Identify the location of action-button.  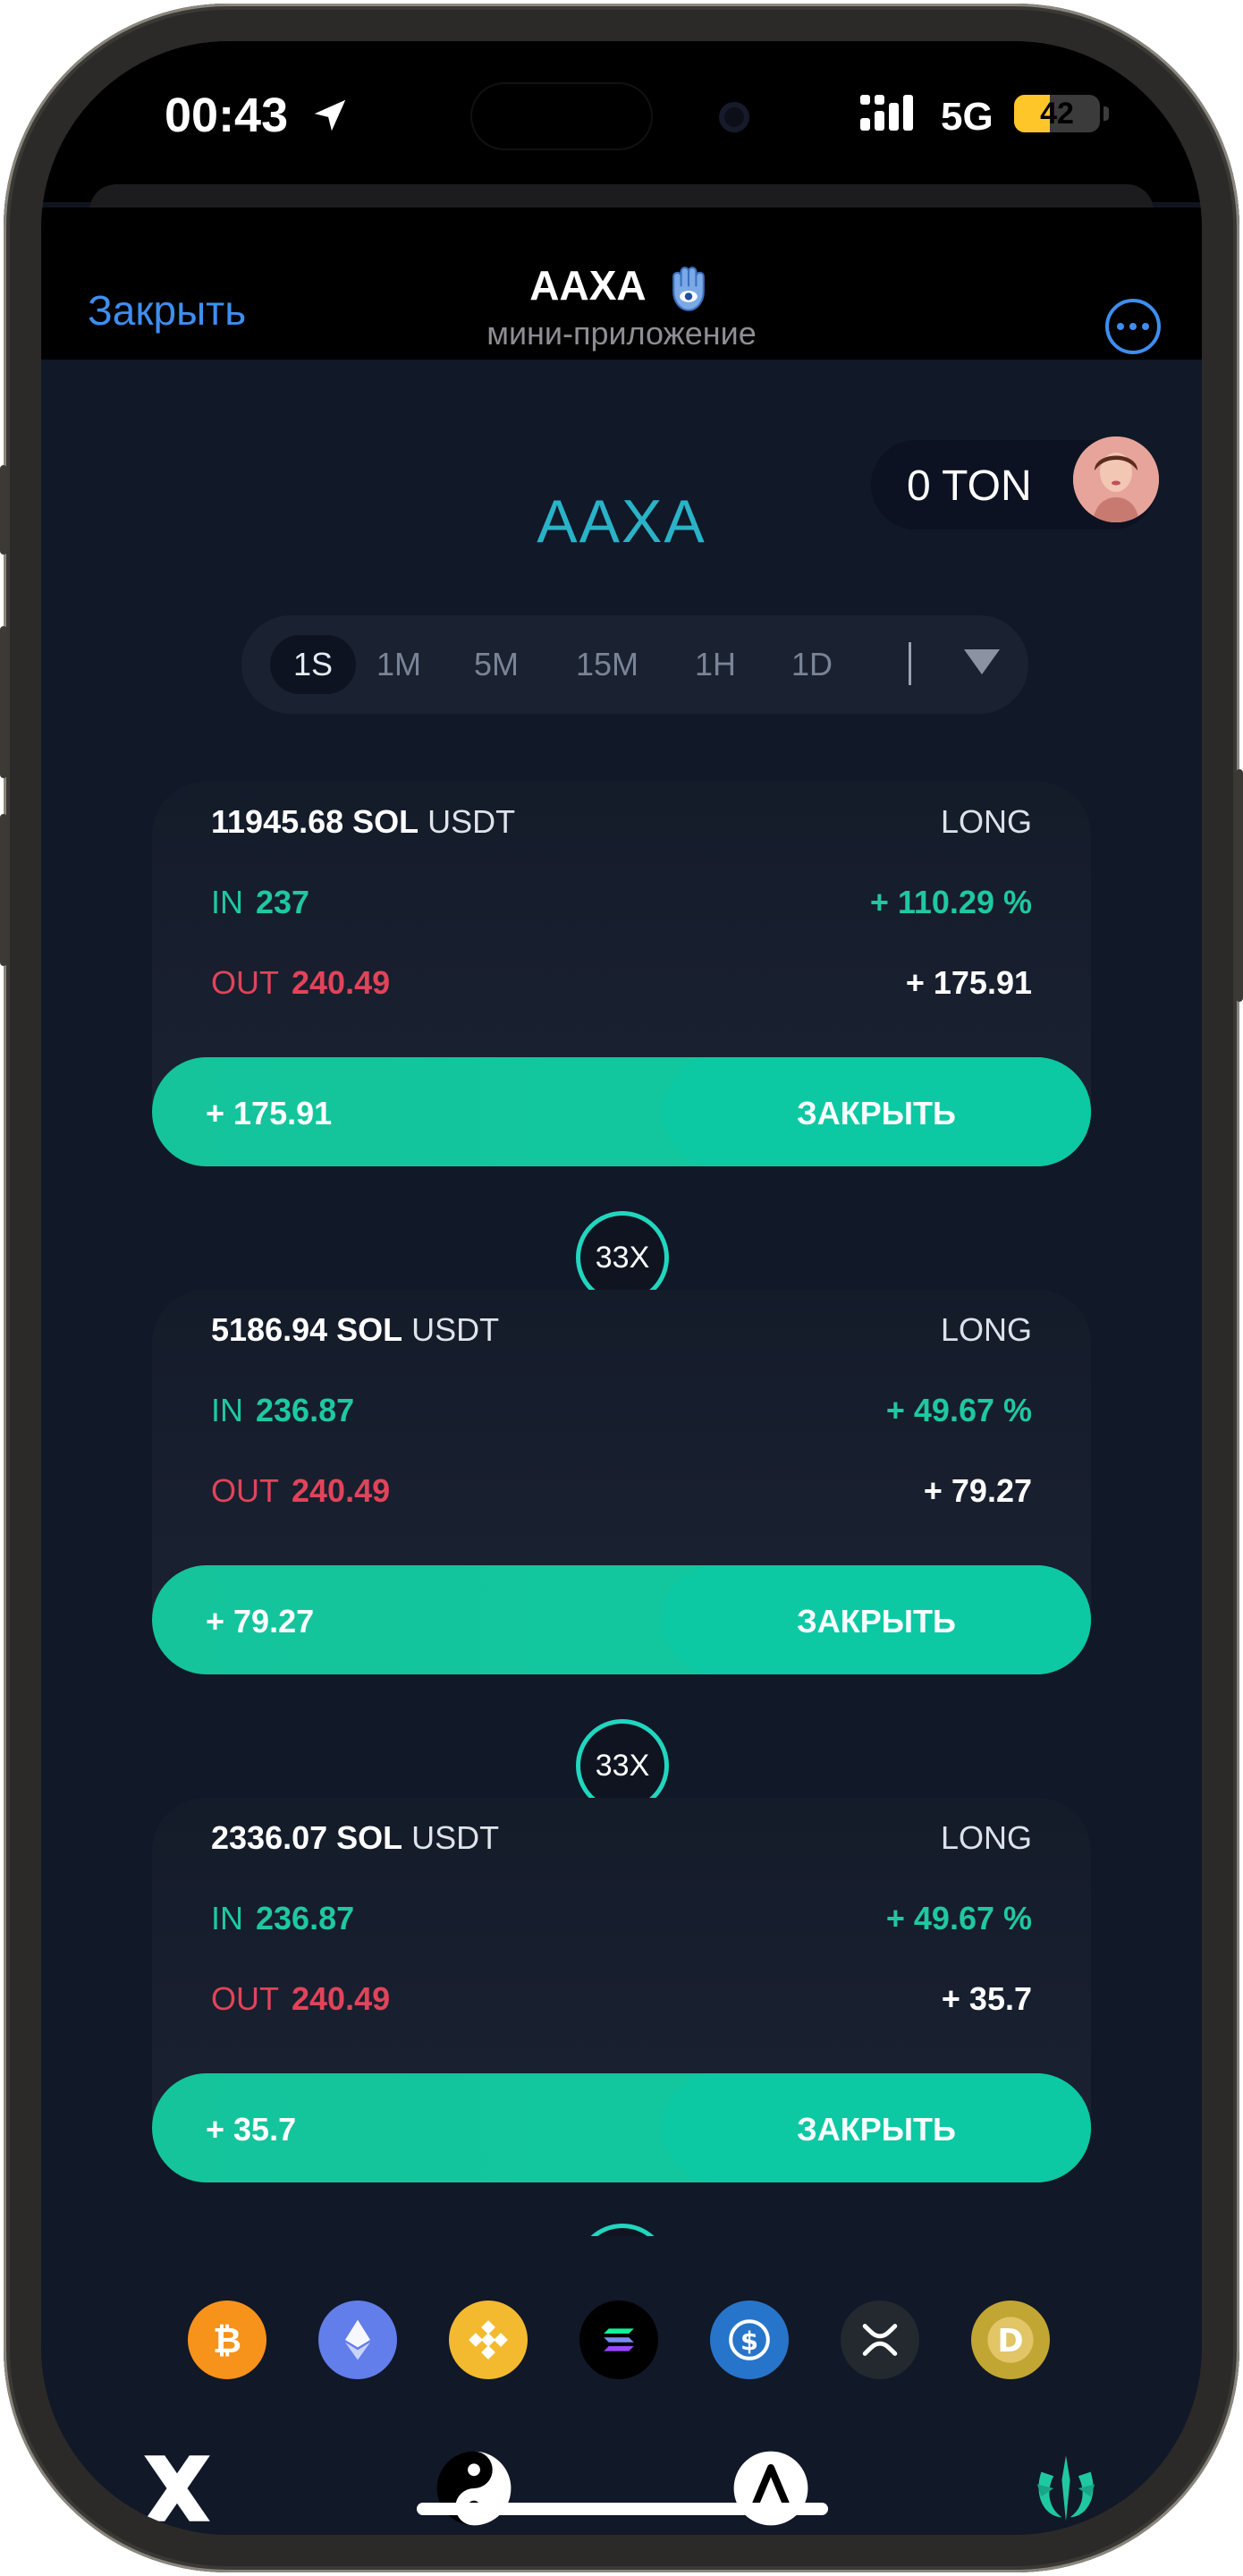
(3, 510).